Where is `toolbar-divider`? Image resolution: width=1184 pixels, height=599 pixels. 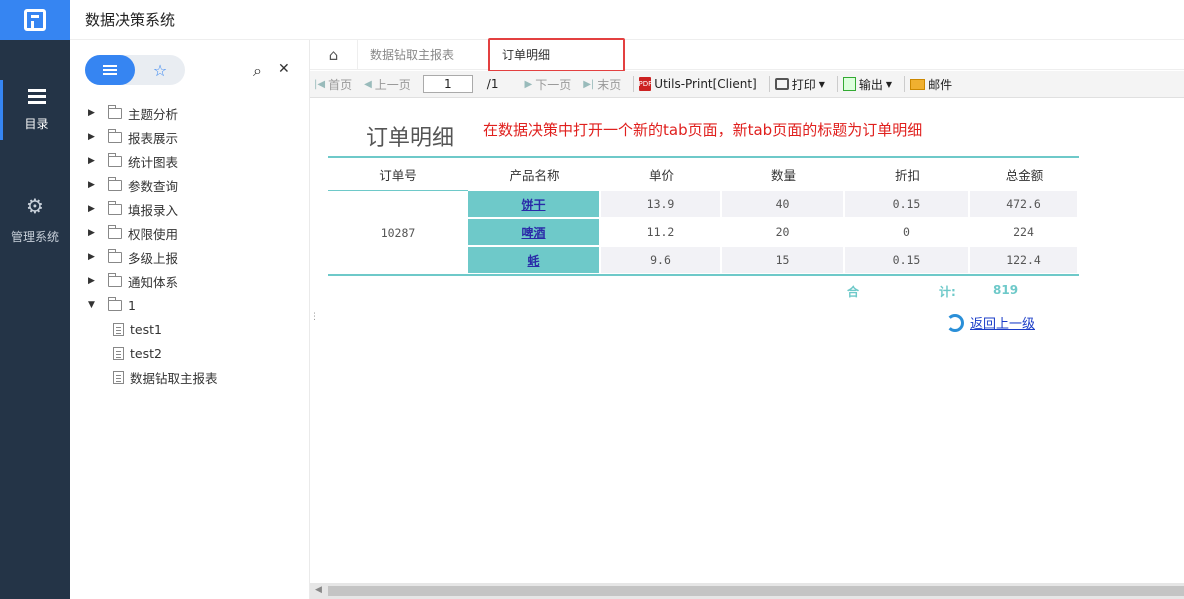 toolbar-divider is located at coordinates (769, 84).